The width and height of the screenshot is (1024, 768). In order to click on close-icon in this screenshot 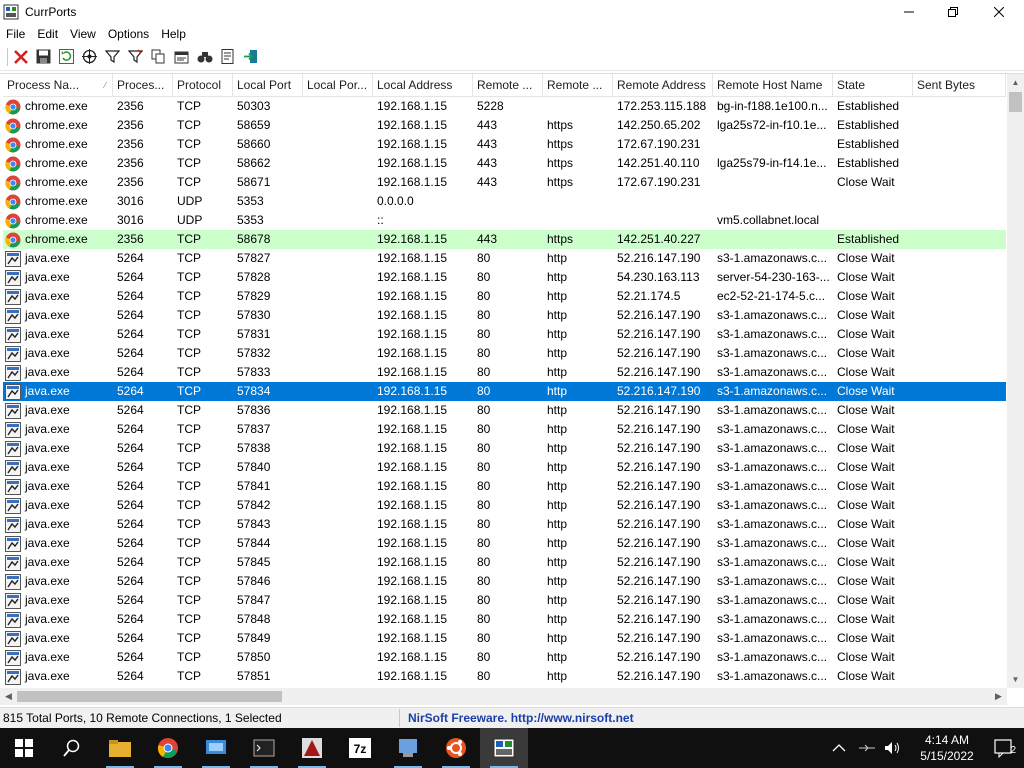, I will do `click(999, 12)`.